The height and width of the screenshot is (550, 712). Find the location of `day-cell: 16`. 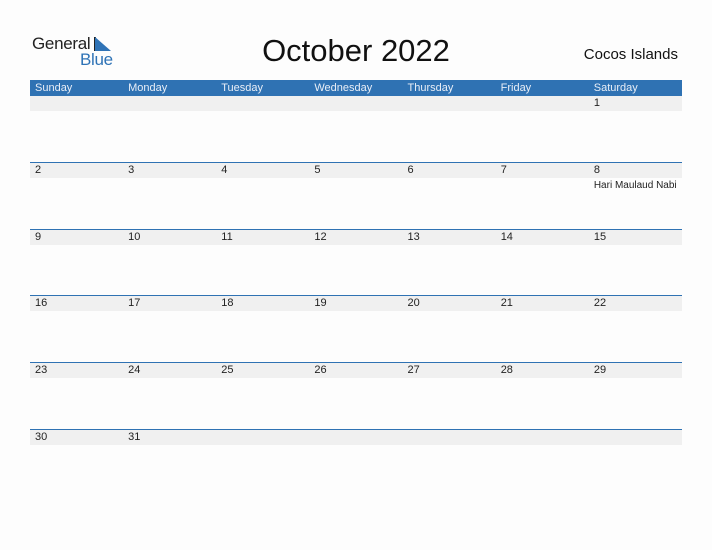

day-cell: 16 is located at coordinates (76, 328).